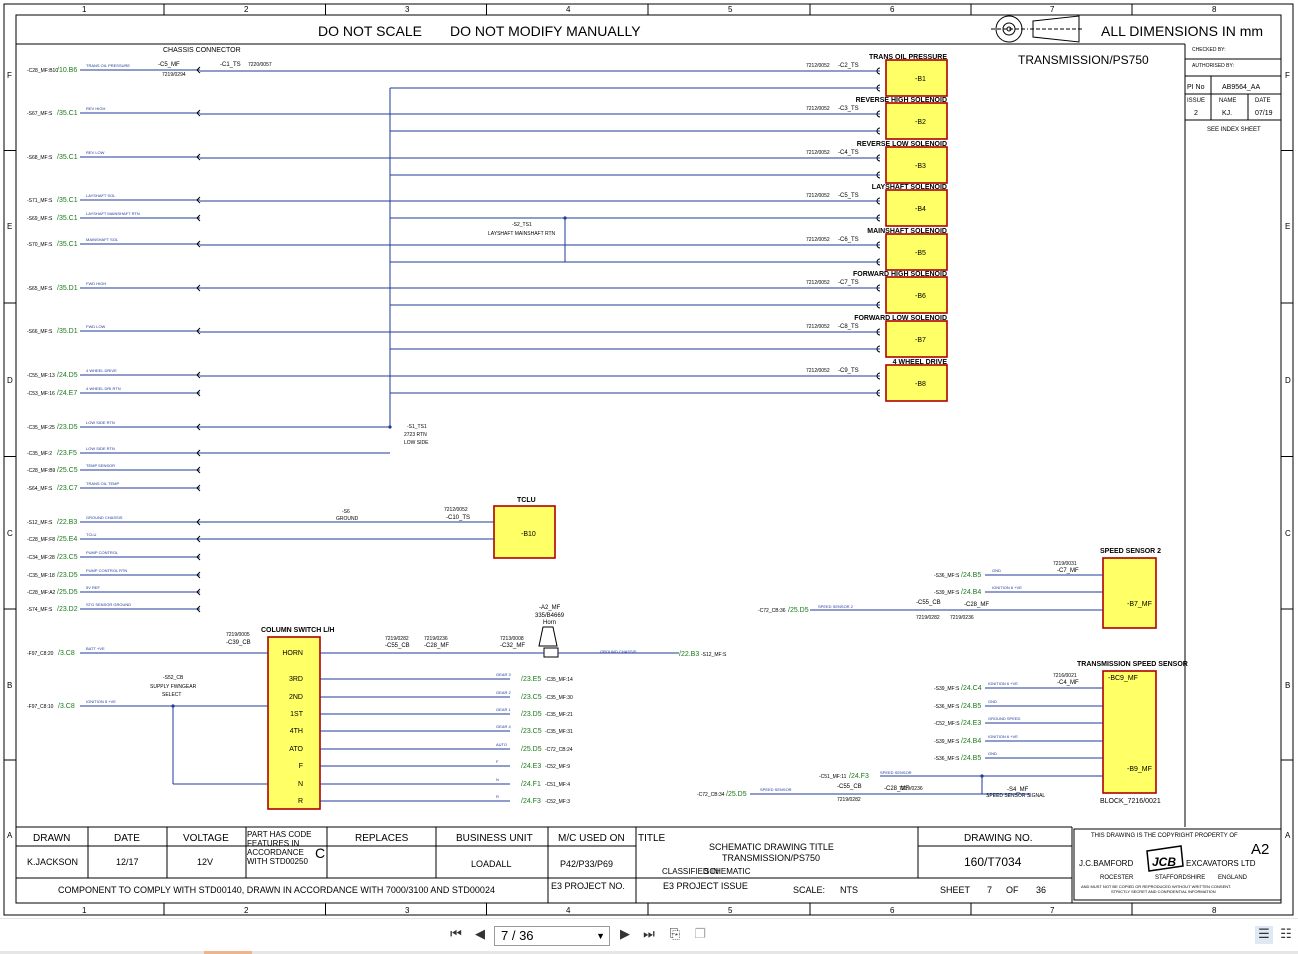  I want to click on notice-scale: DO NOT SCALE, so click(370, 31).